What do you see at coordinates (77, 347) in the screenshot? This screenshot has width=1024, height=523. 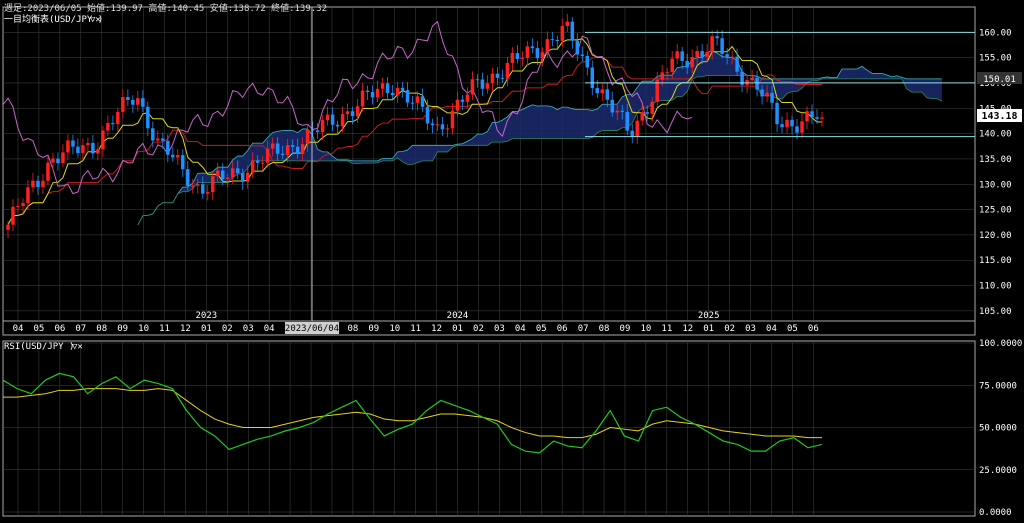 I see `rsi-collapse-close-icon: ▽✕` at bounding box center [77, 347].